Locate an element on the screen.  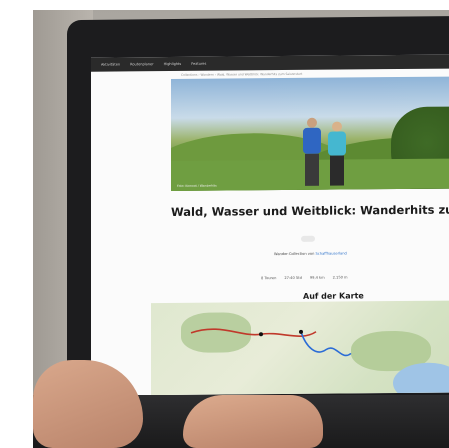
route-map: ◉ ▤ ＋ is located at coordinates (300, 348).